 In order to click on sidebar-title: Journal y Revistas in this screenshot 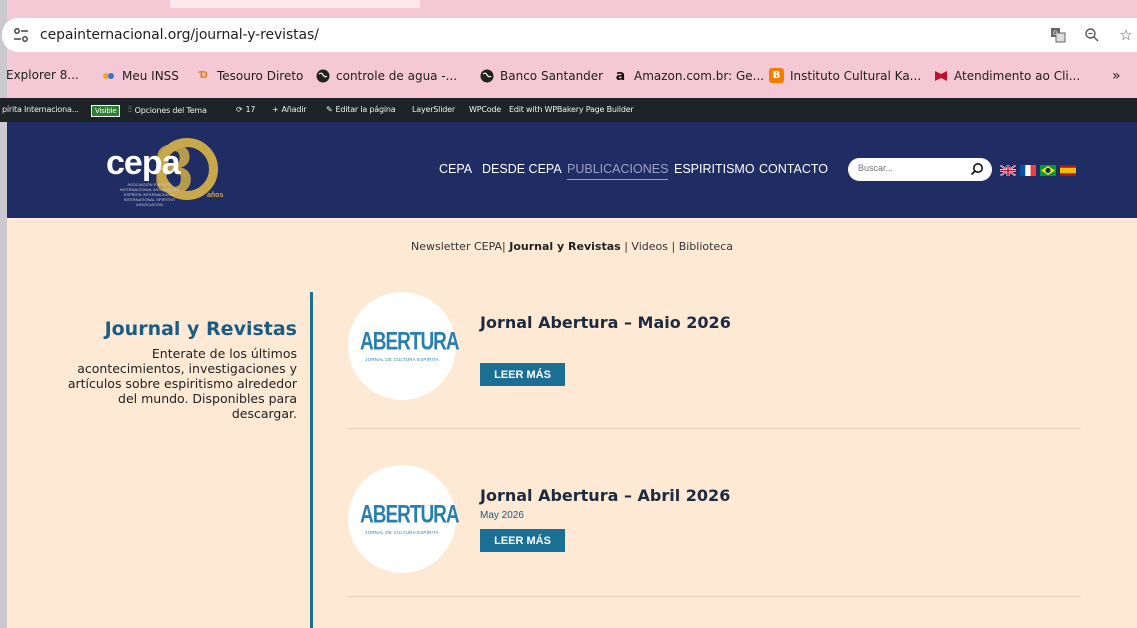, I will do `click(200, 329)`.